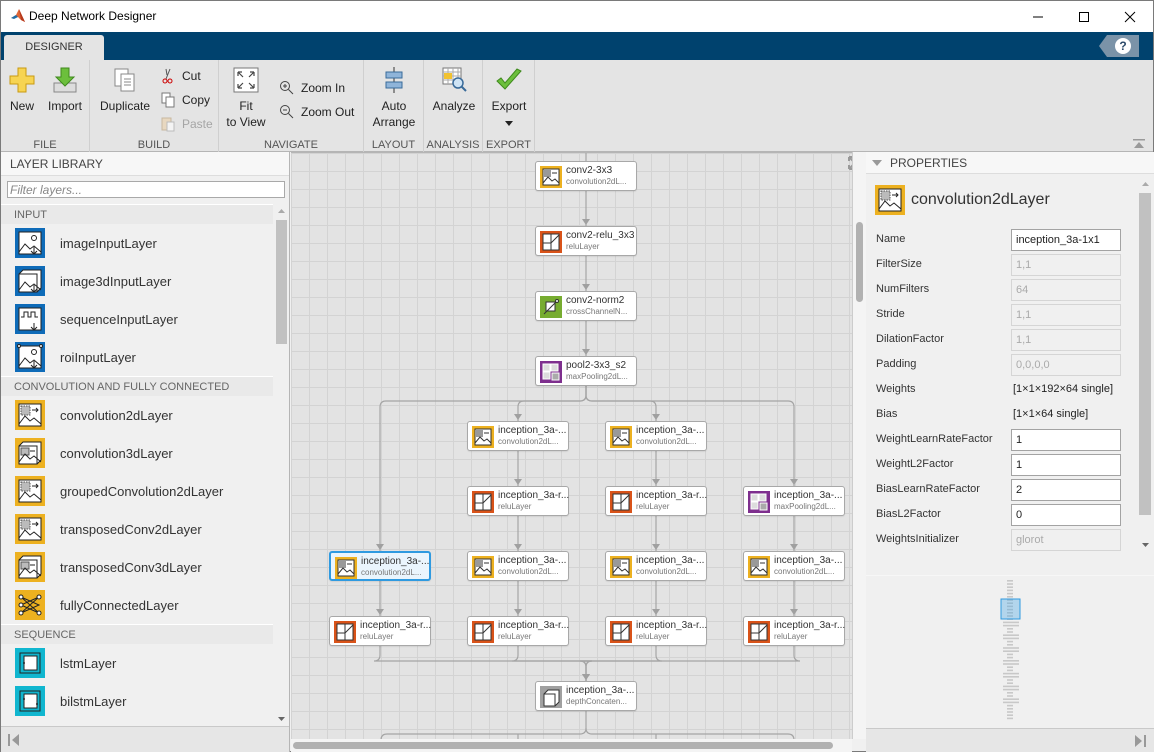  What do you see at coordinates (137, 491) in the screenshot?
I see `layer-library-item: groupedConvolution2dLayer` at bounding box center [137, 491].